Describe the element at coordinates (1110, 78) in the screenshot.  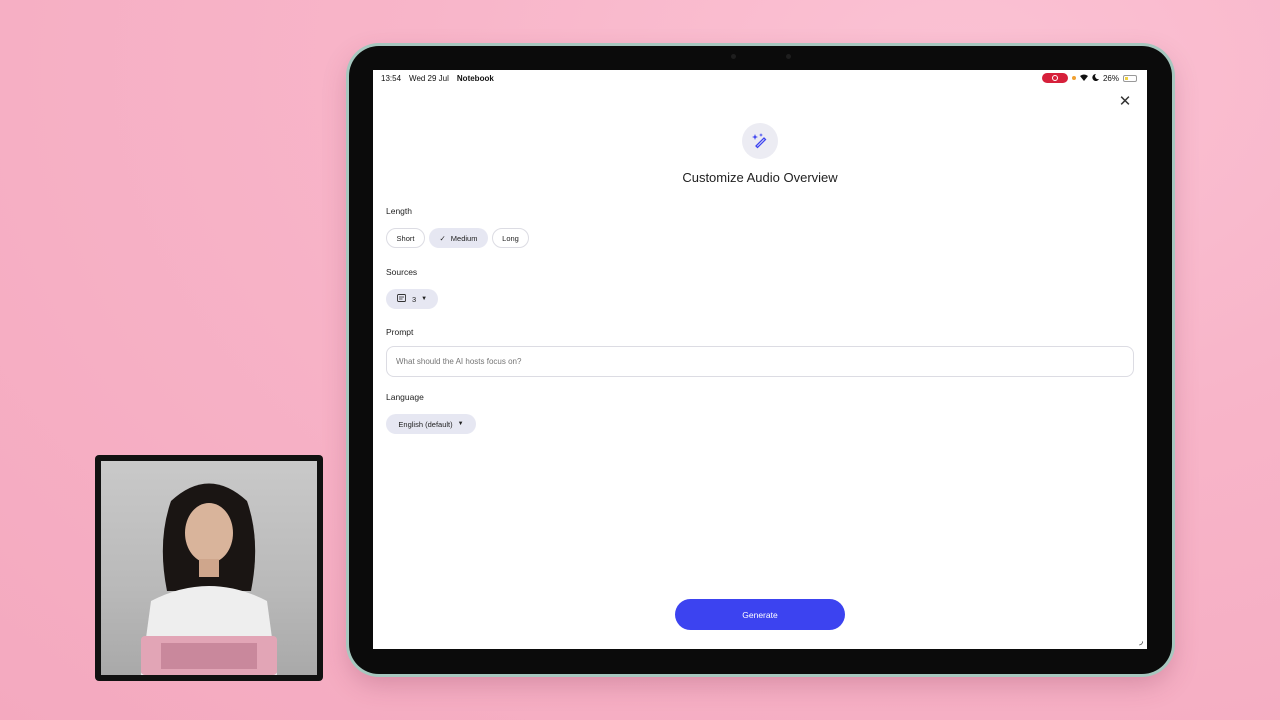
I see `battery-percent: 26%` at that location.